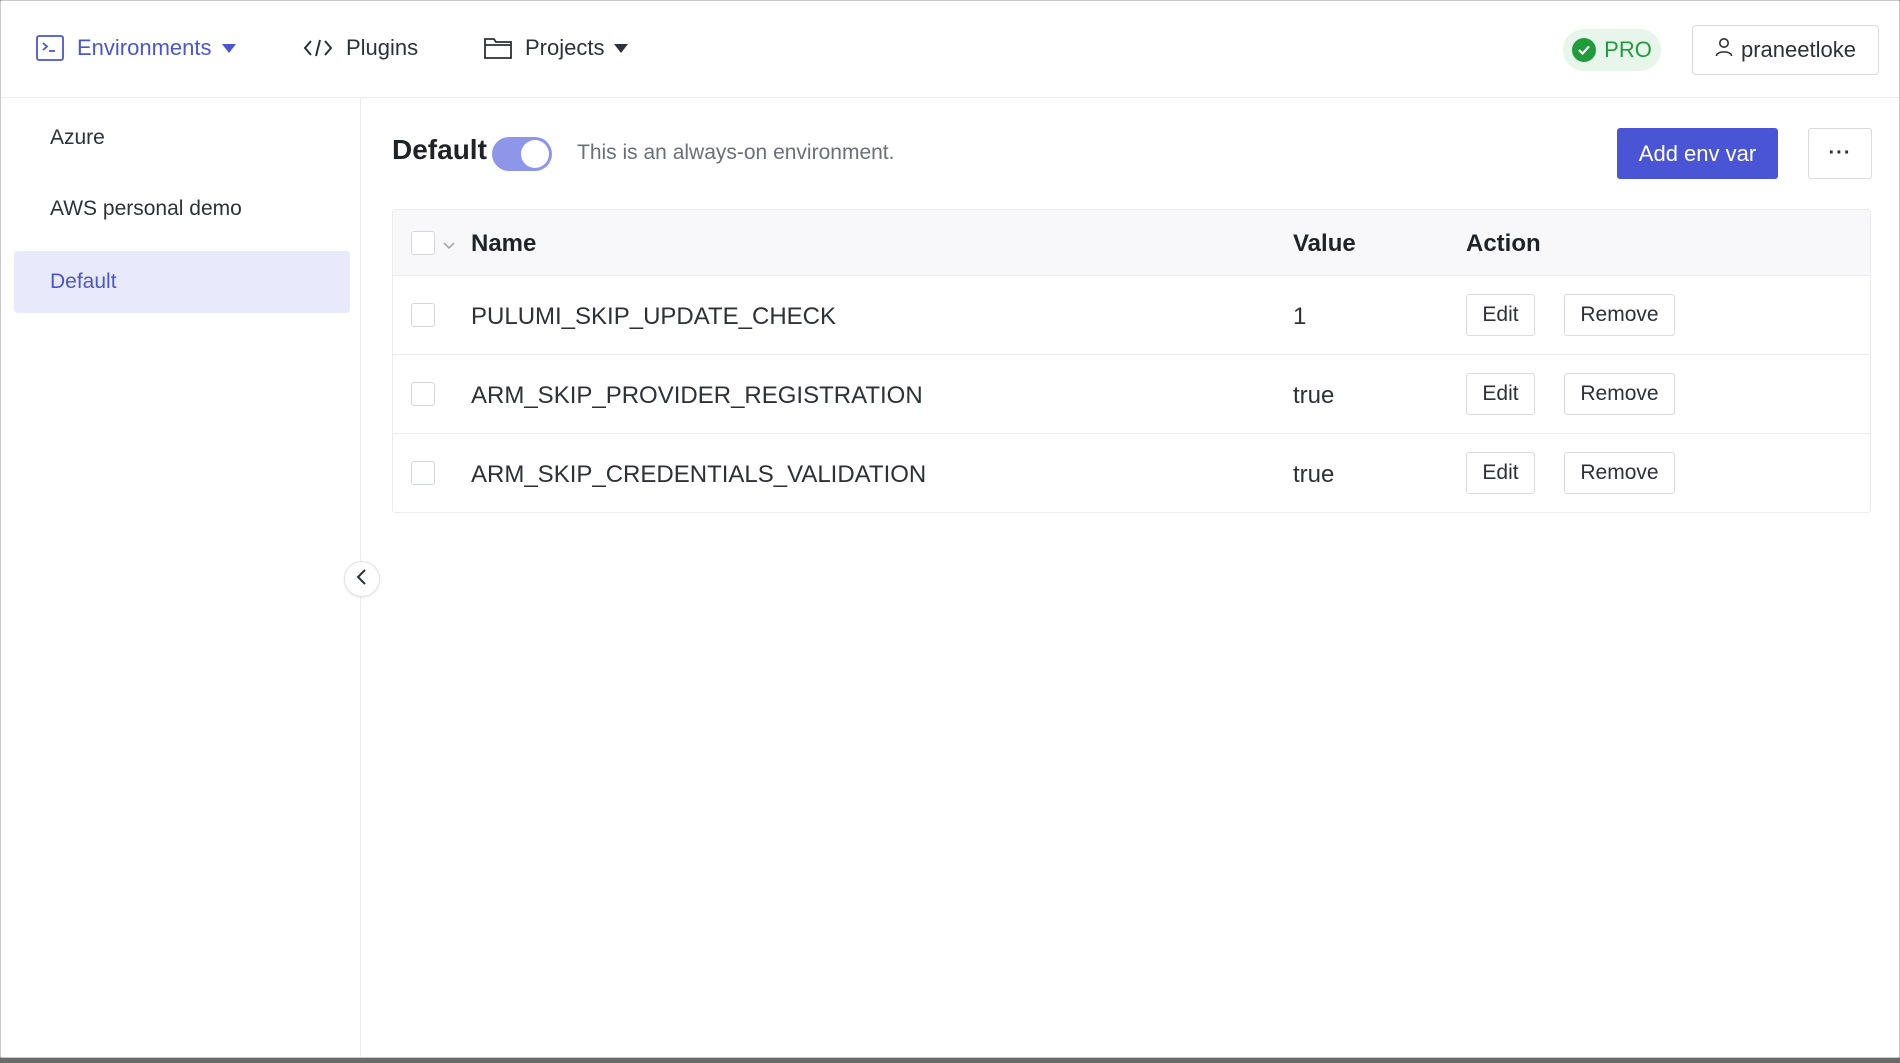 The width and height of the screenshot is (1900, 1063). What do you see at coordinates (1798, 49) in the screenshot?
I see `username: praneetloke` at bounding box center [1798, 49].